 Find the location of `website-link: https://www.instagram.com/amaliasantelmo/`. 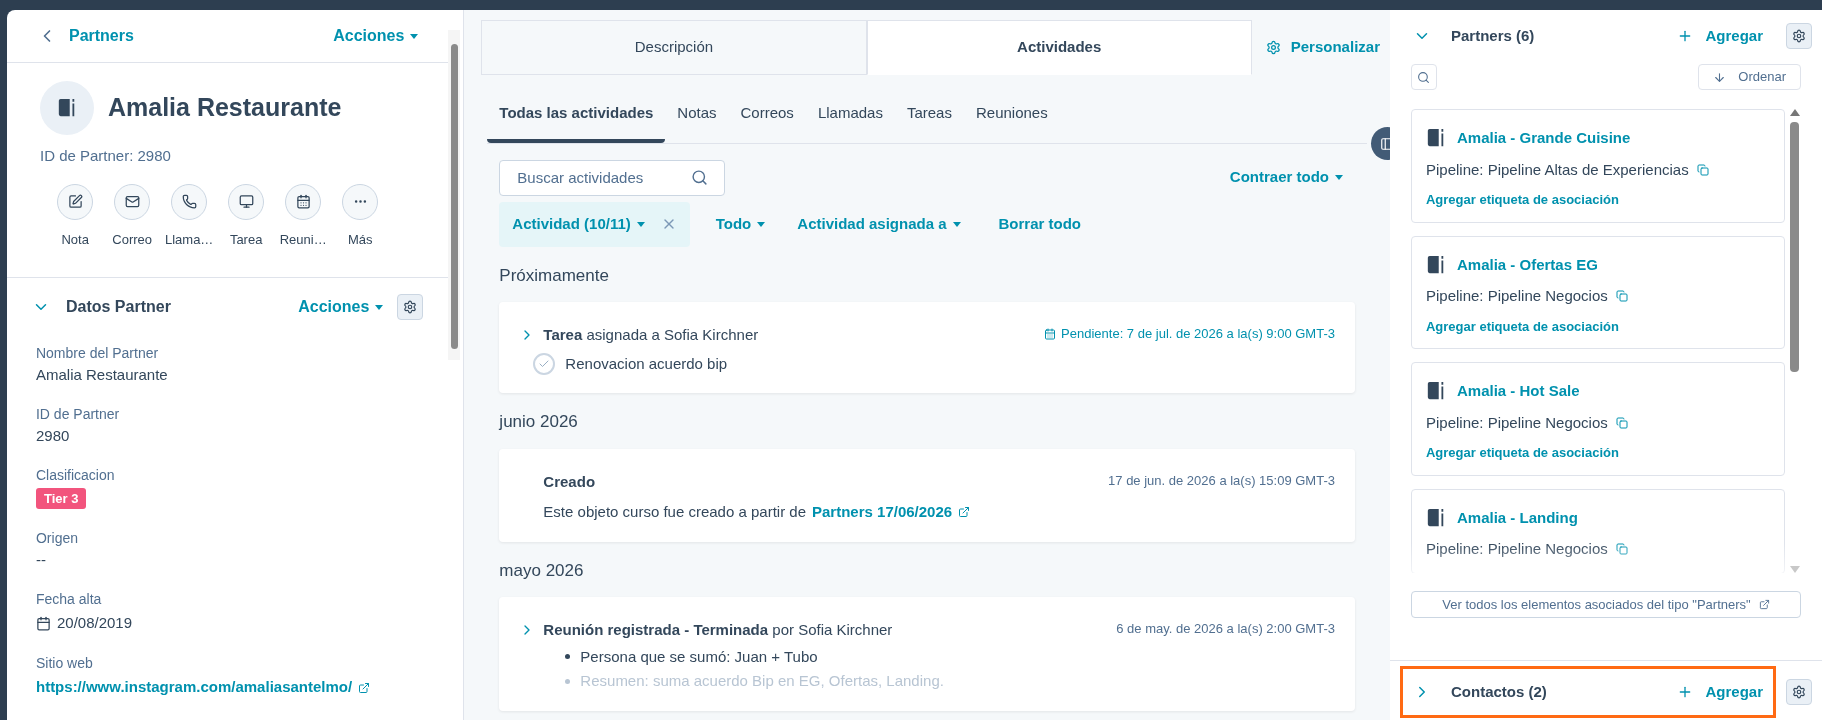

website-link: https://www.instagram.com/amaliasantelmo/ is located at coordinates (194, 687).